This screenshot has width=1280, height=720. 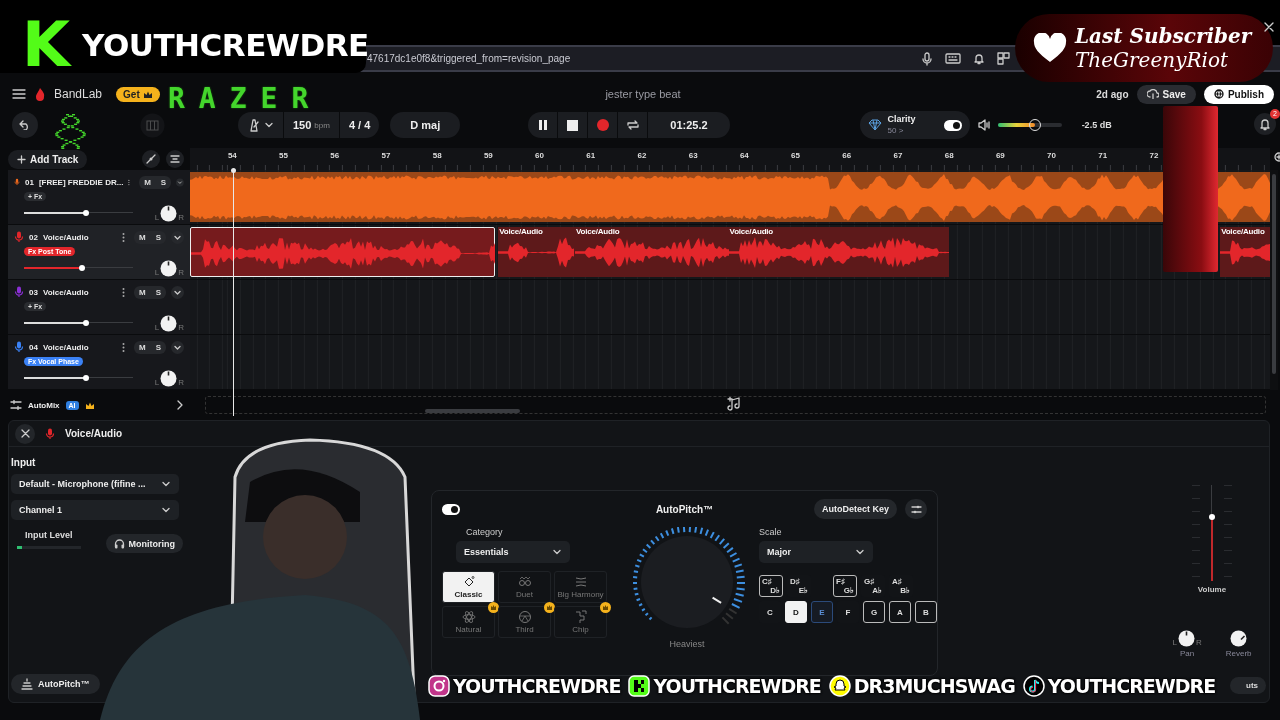 What do you see at coordinates (845, 586) in the screenshot?
I see `key-button: F♯ G♭` at bounding box center [845, 586].